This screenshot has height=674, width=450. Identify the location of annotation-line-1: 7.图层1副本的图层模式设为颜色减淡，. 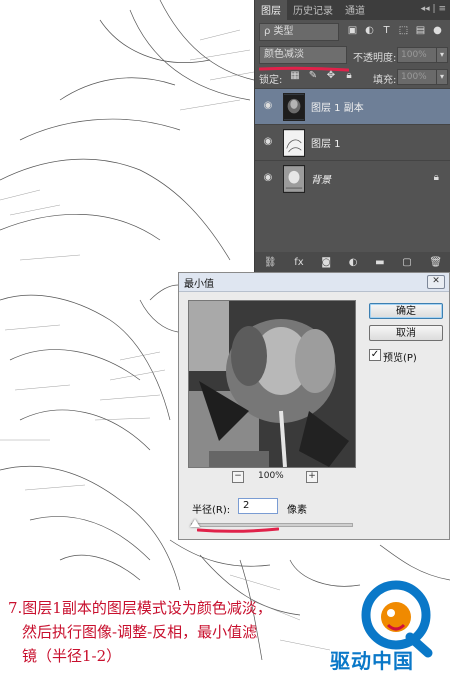
(140, 608).